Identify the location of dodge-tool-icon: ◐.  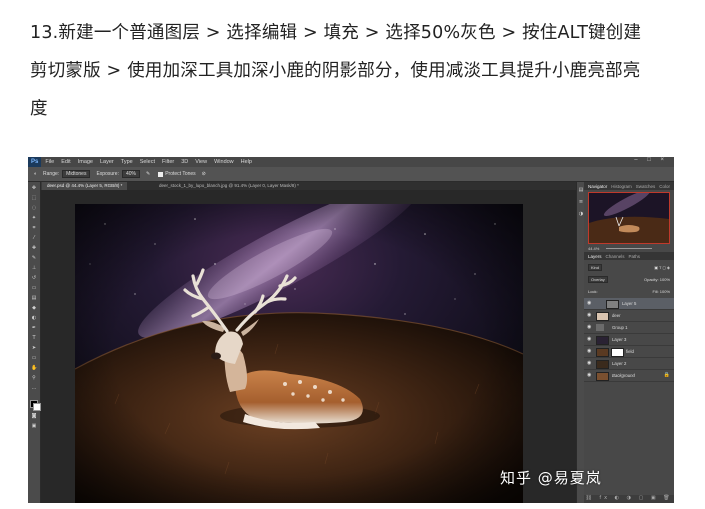
(35, 174).